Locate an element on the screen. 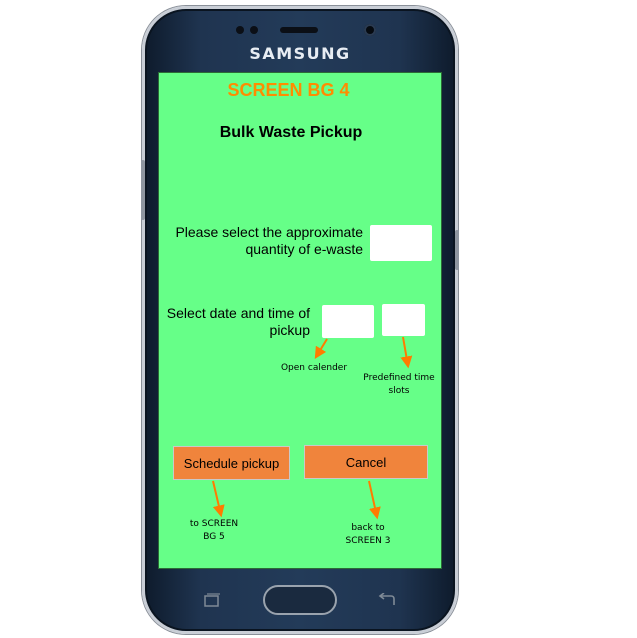  cancel-button: Cancel is located at coordinates (366, 462).